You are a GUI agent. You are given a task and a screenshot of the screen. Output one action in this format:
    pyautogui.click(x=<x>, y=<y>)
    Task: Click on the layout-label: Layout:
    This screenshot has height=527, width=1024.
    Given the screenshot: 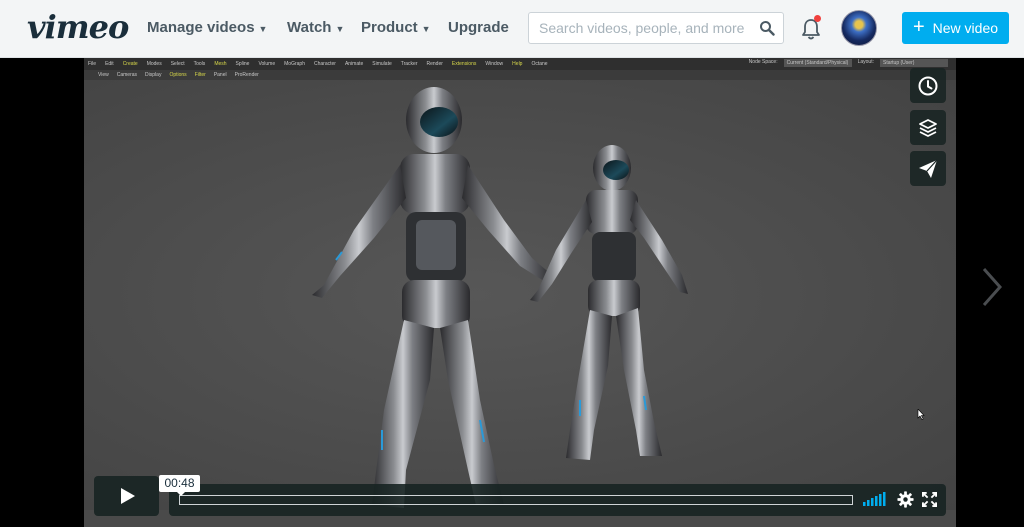 What is the action you would take?
    pyautogui.click(x=865, y=62)
    